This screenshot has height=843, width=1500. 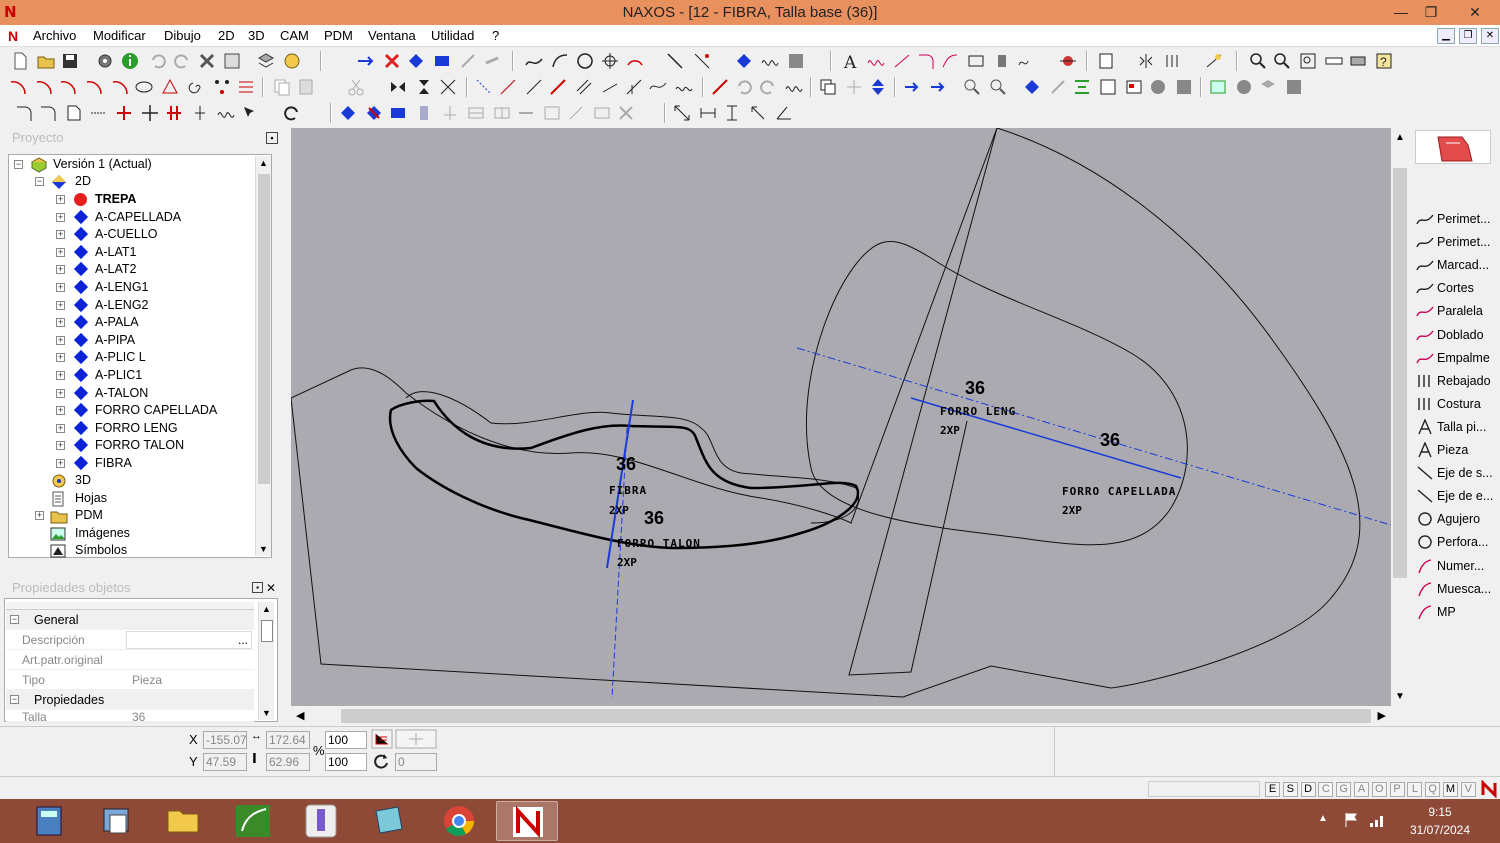 I want to click on radius-measure-icon, so click(x=758, y=113).